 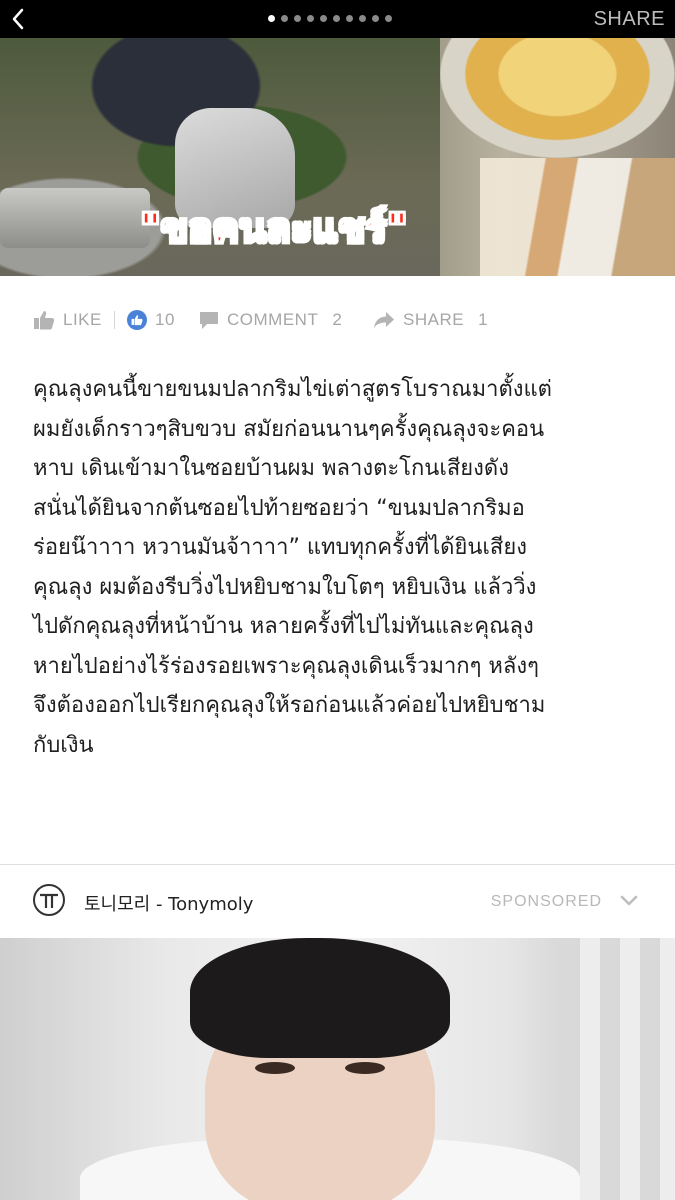 I want to click on ad-person-hair, so click(x=320, y=998).